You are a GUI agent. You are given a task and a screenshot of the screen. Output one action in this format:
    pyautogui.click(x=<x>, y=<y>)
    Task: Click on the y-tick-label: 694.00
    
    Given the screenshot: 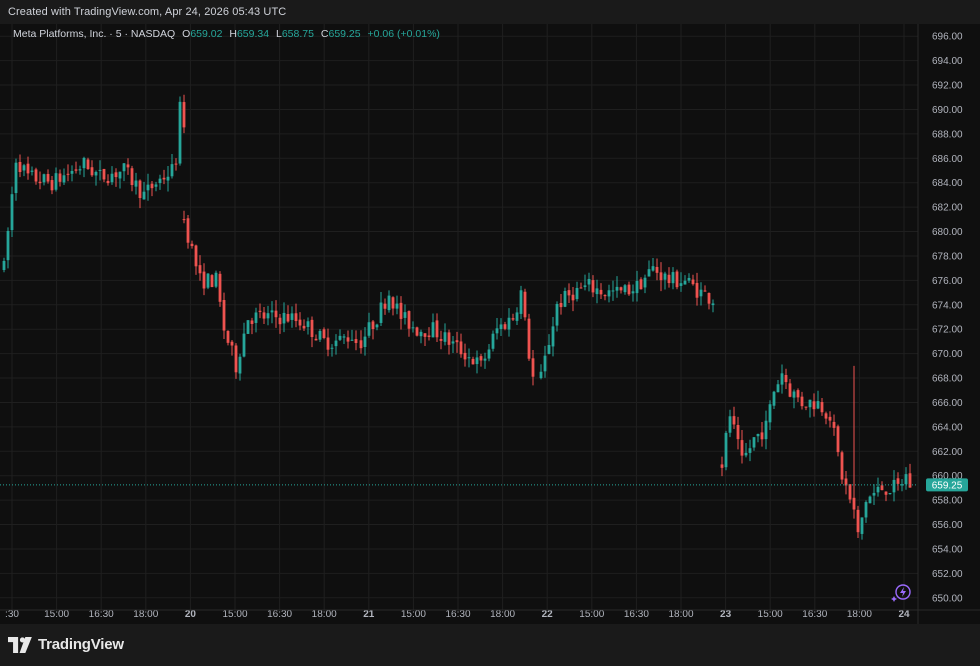 What is the action you would take?
    pyautogui.click(x=947, y=61)
    